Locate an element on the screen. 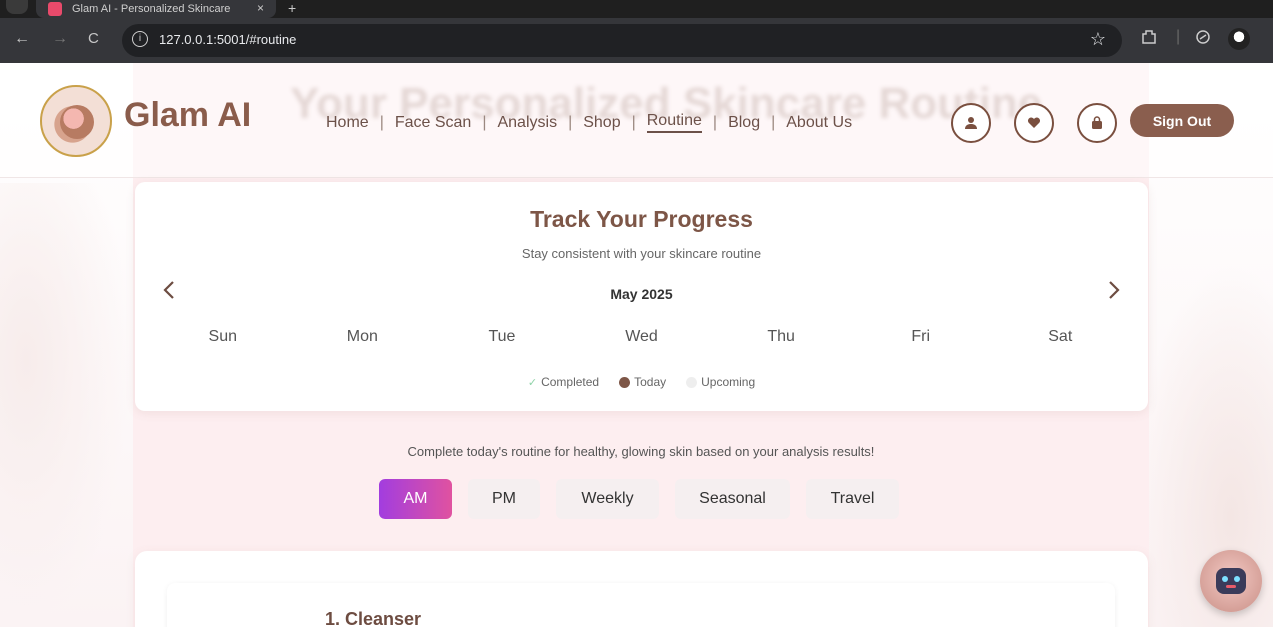  browser-tabstrip: Glam AI - Personalized Skincare × + is located at coordinates (636, 9).